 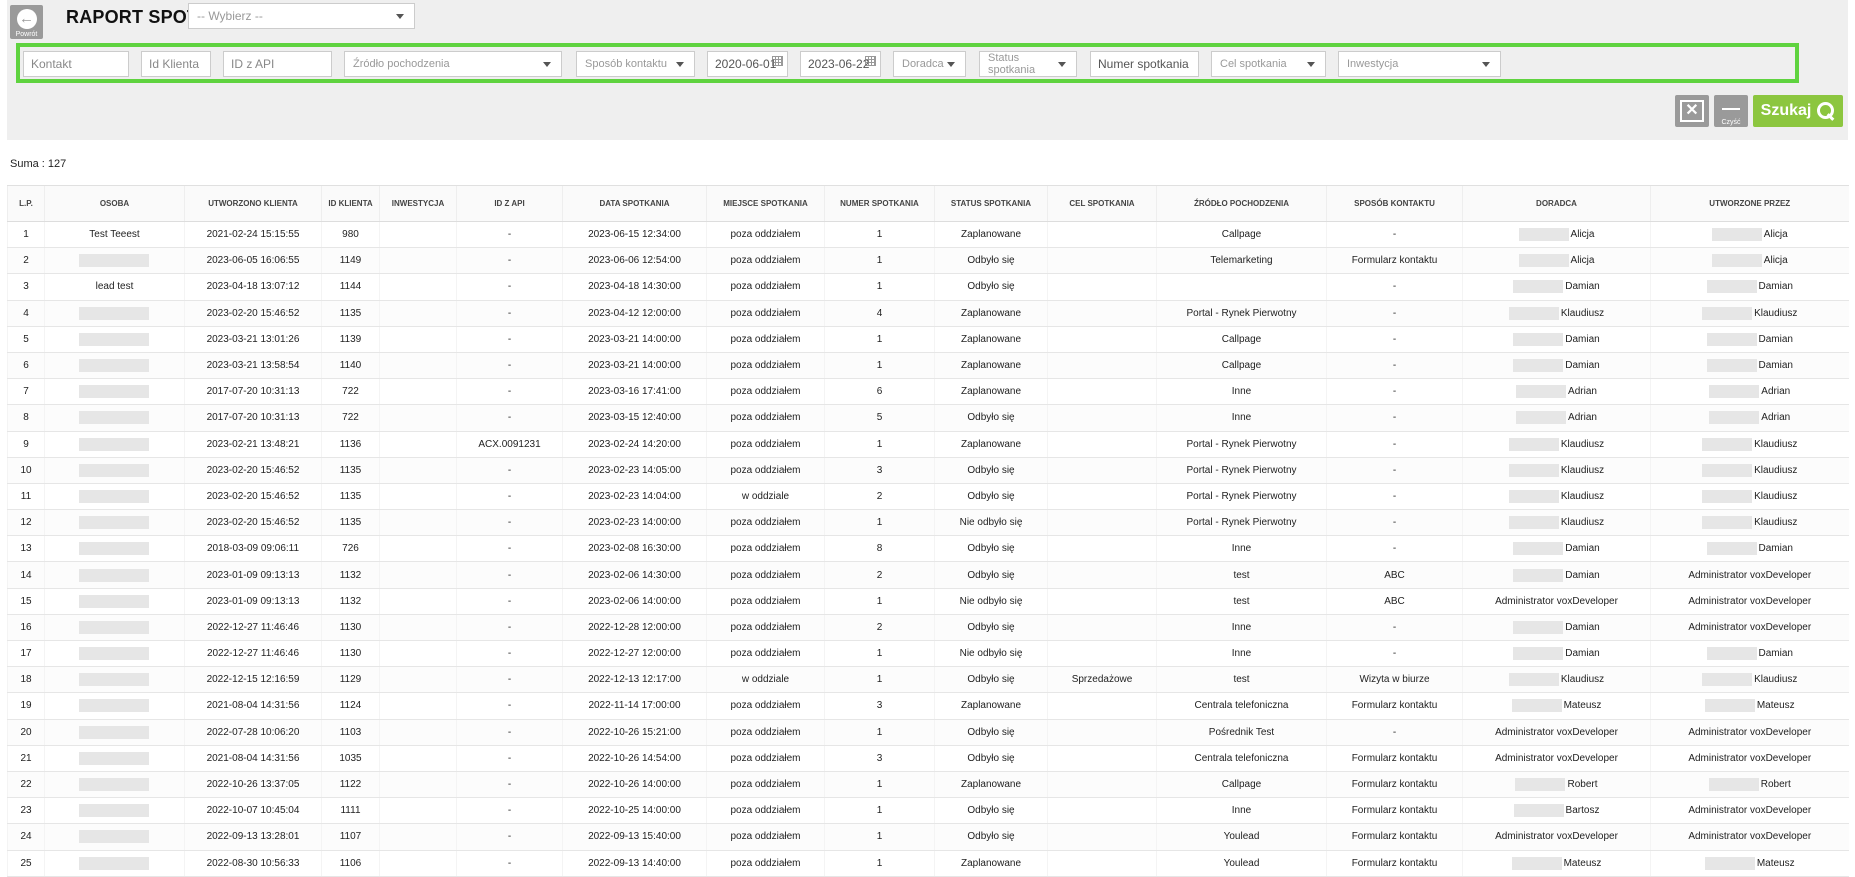 I want to click on table-cell: Adrian, so click(x=1749, y=392).